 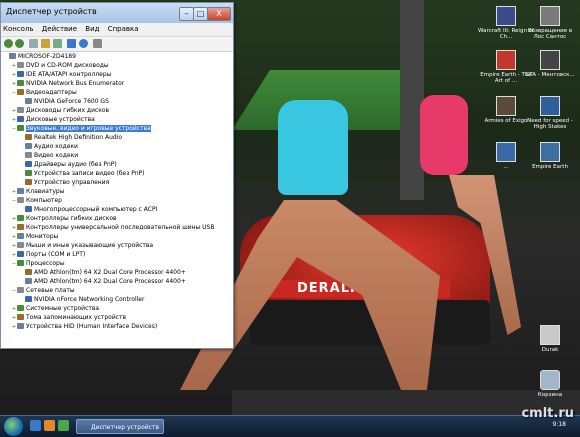 I want to click on tree-device: NVIDIA GeForce 7600 GS, so click(x=117, y=101).